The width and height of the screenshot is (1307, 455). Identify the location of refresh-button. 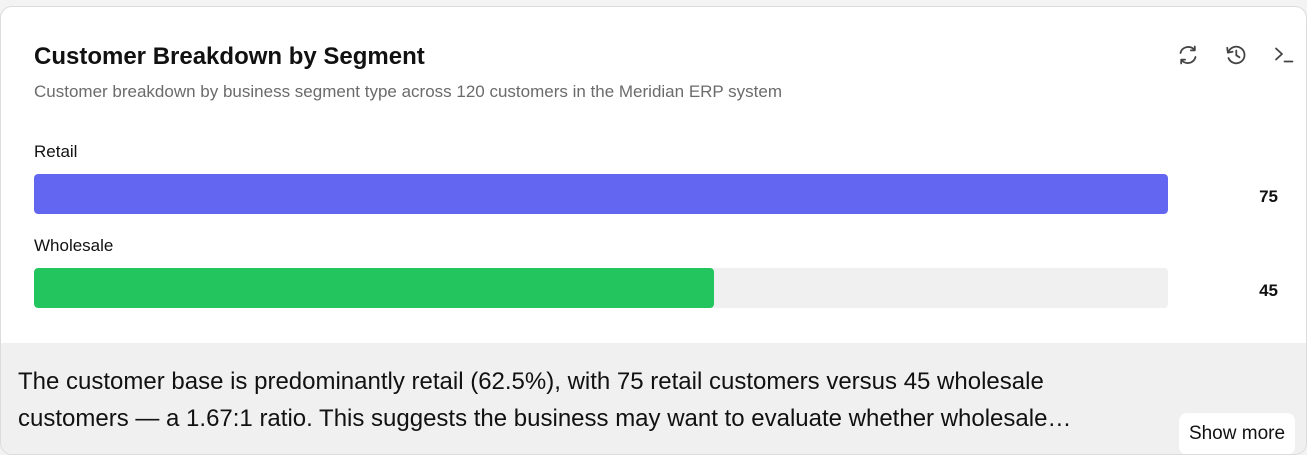
(1188, 55).